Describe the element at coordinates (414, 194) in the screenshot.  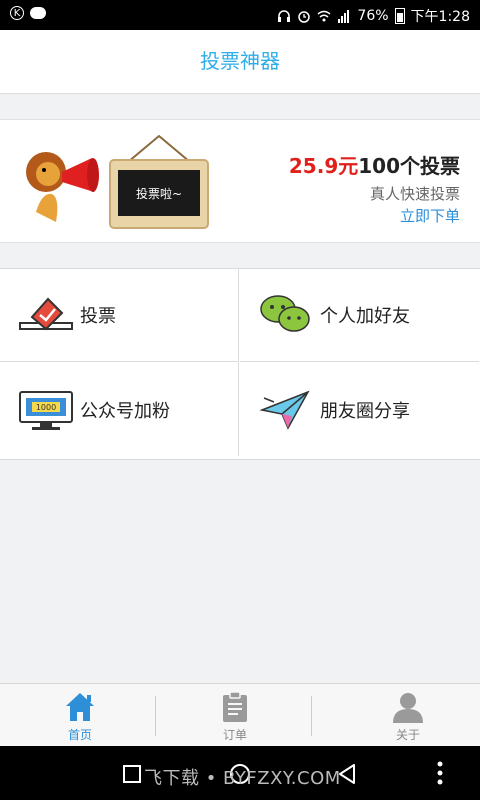
I see `banner-description: 真人快速投票` at that location.